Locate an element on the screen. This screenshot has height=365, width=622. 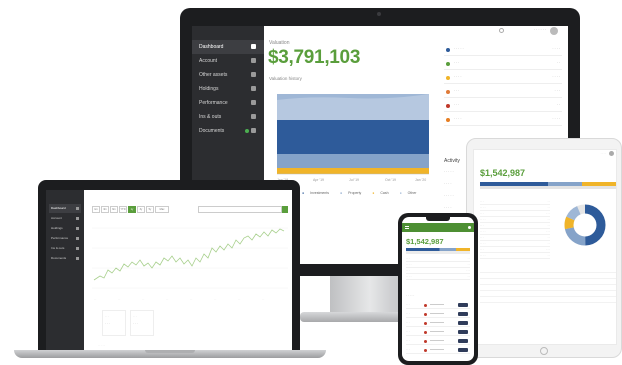
allocation-bar-track is located at coordinates (438, 252).